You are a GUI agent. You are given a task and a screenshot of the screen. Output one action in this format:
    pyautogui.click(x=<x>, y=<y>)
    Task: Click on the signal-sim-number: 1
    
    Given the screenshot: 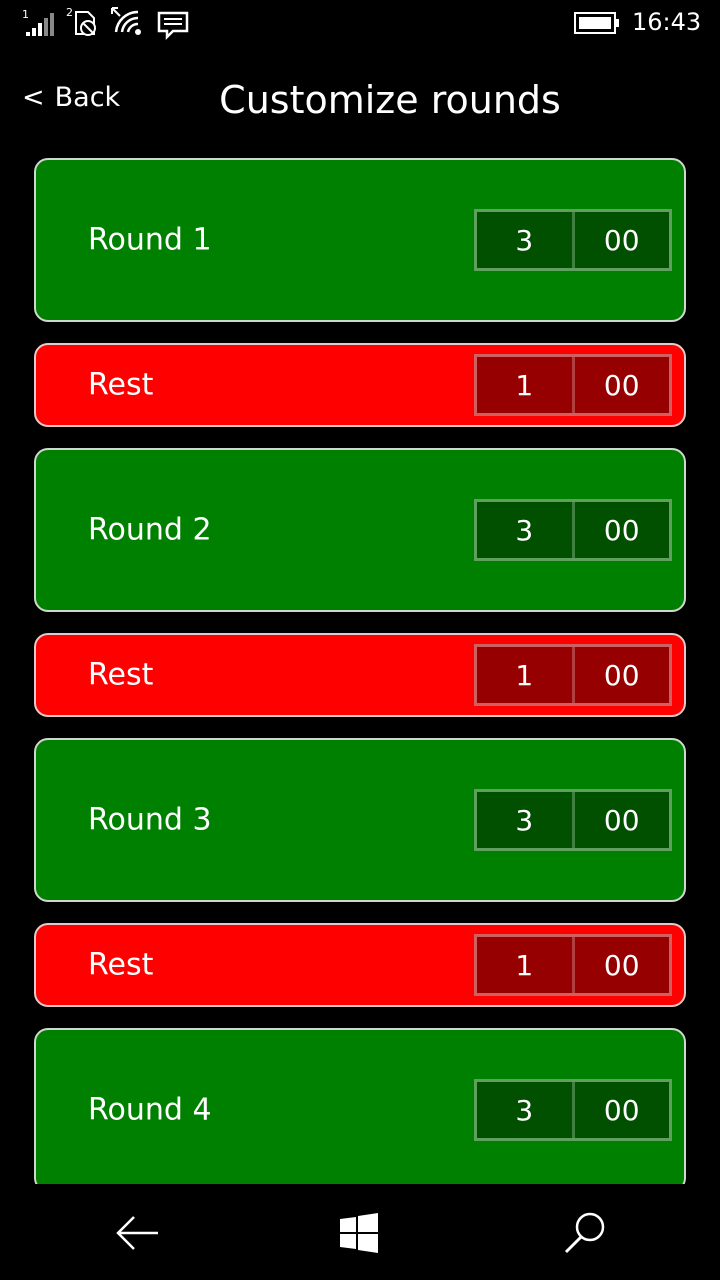 What is the action you would take?
    pyautogui.click(x=25, y=14)
    